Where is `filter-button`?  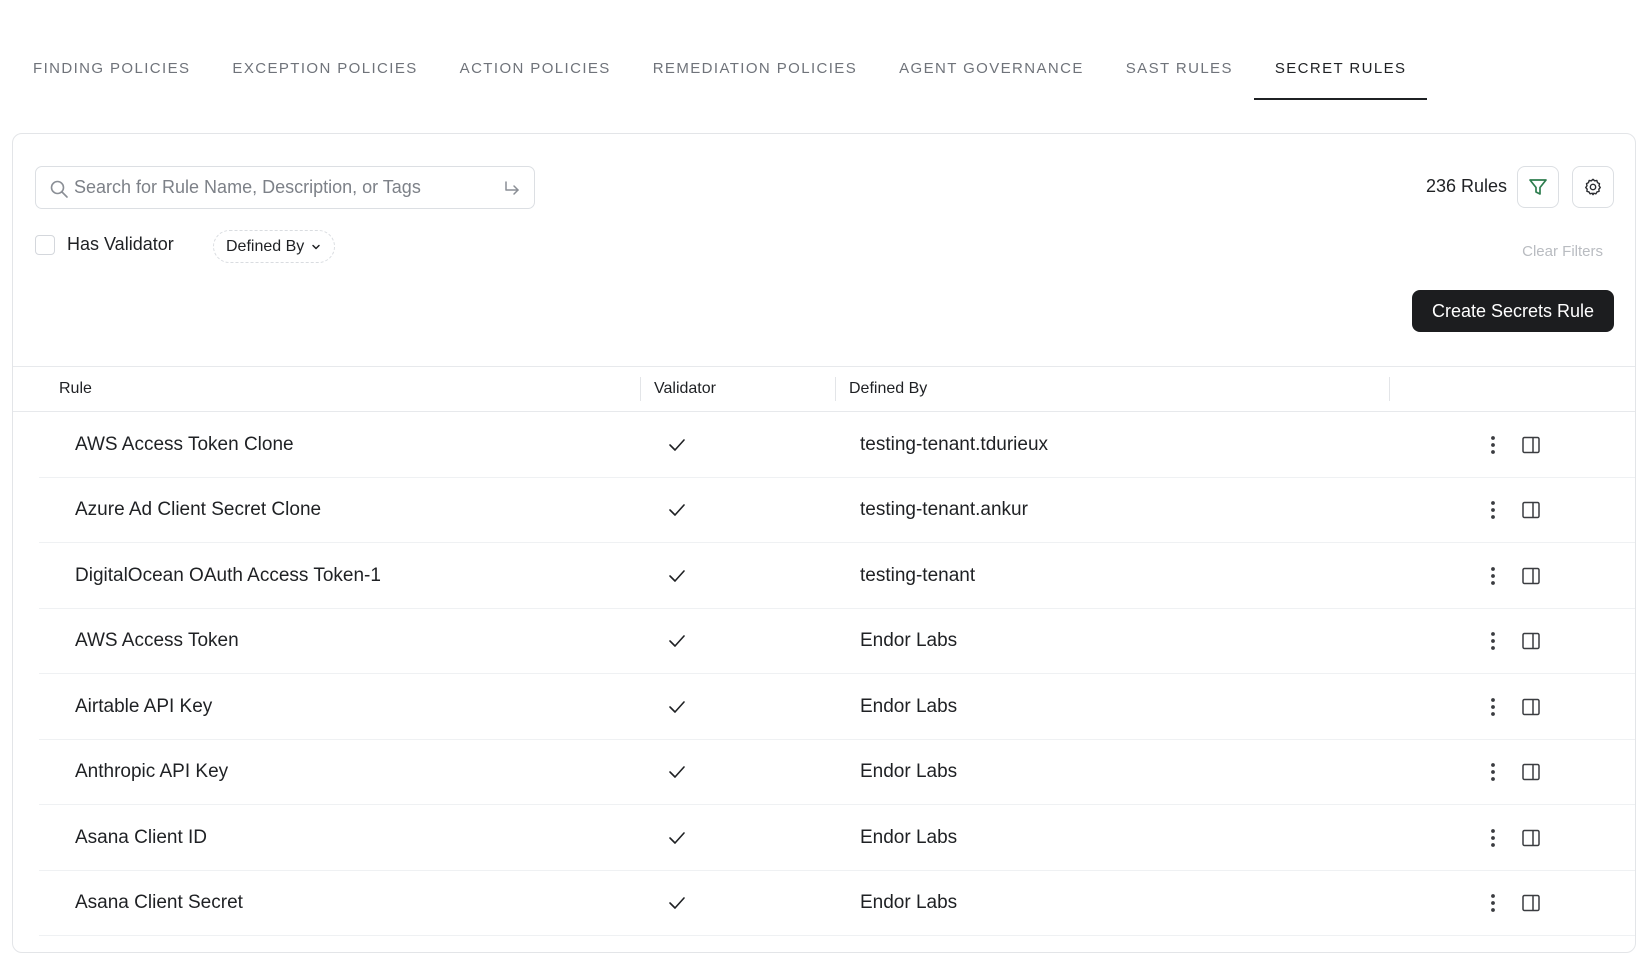 filter-button is located at coordinates (1538, 187).